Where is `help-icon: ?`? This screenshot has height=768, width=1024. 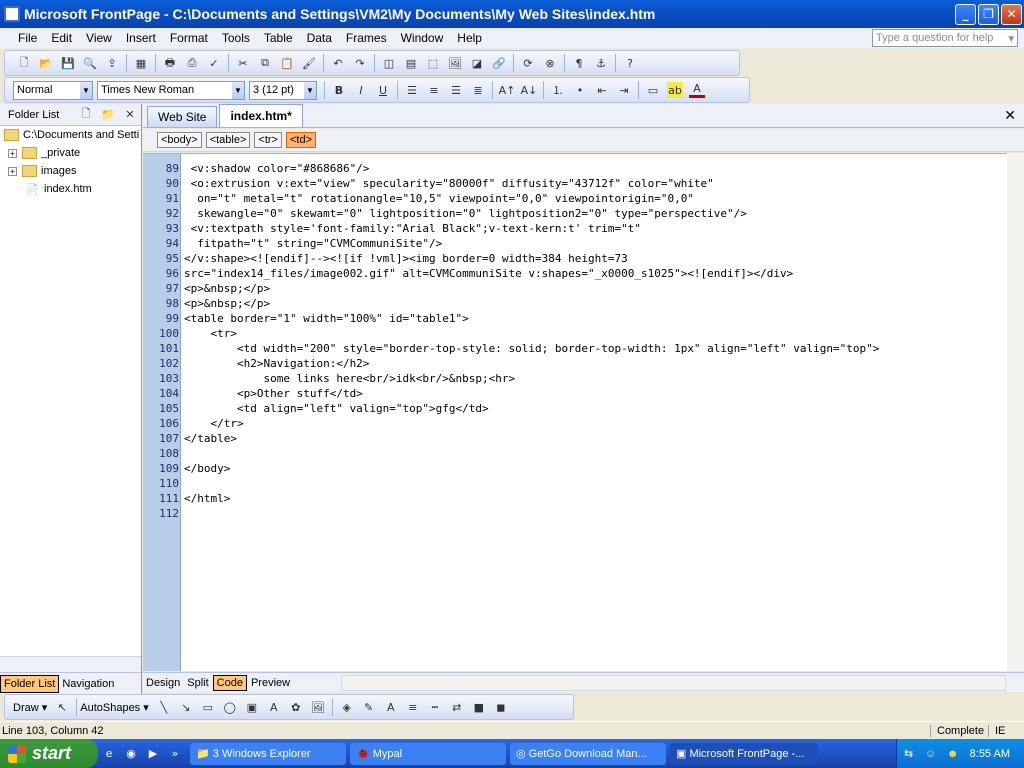 help-icon: ? is located at coordinates (630, 63).